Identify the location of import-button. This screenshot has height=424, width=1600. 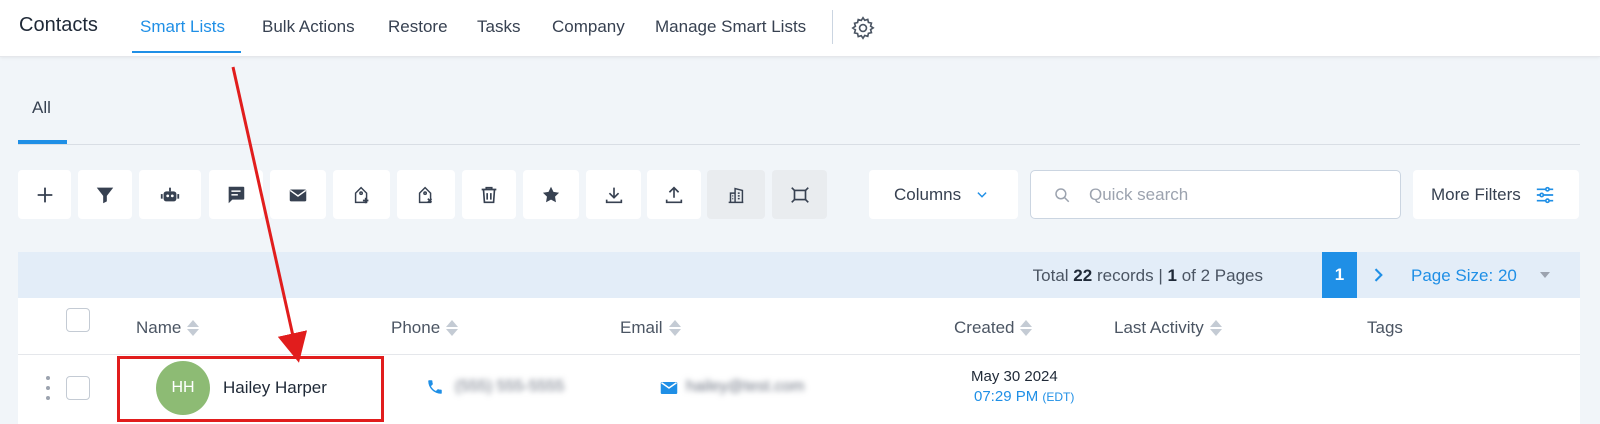
(674, 194).